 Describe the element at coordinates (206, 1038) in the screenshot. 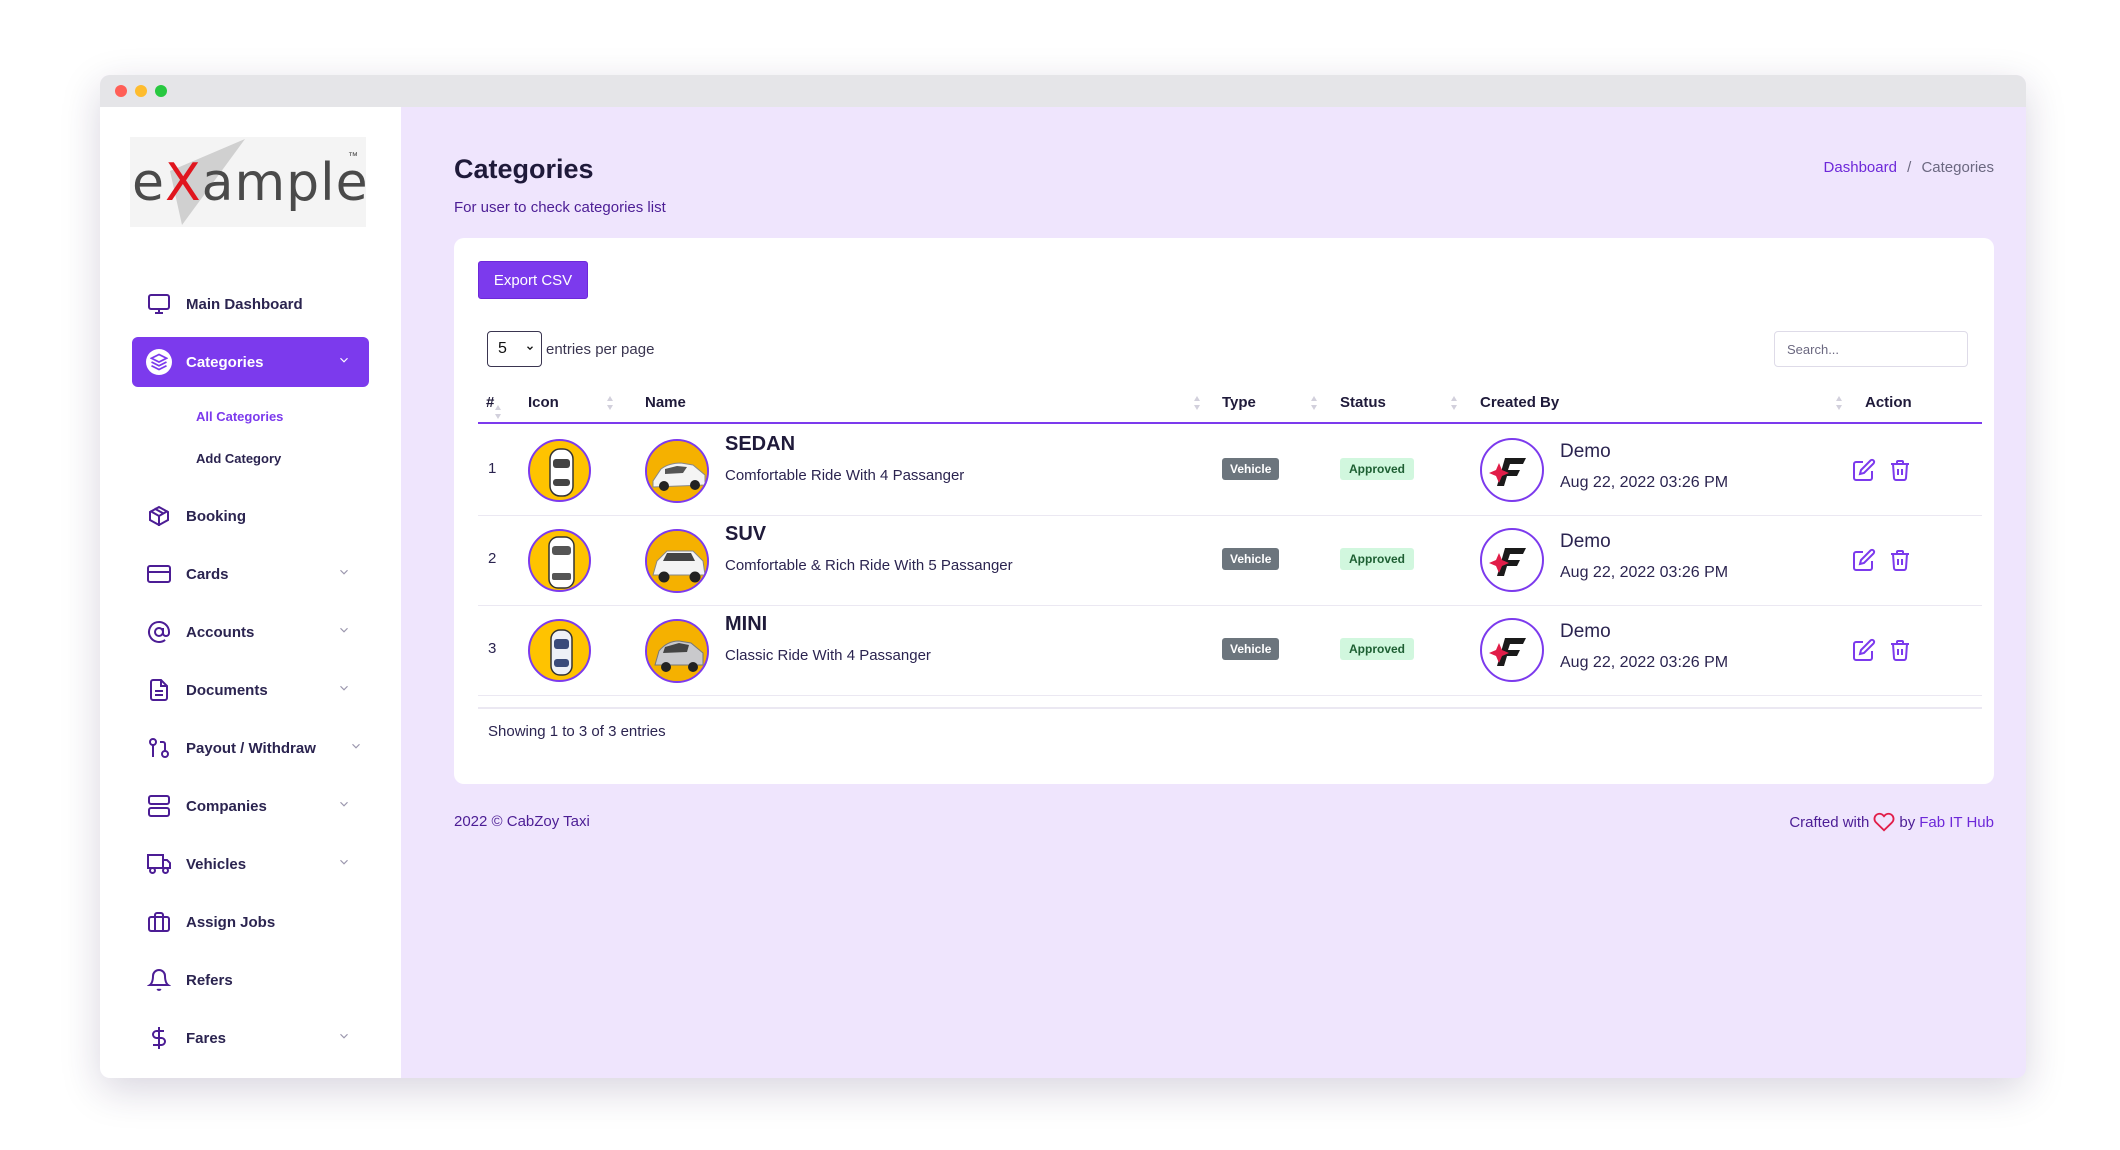

I see `sidebar-item-label: Fares` at that location.